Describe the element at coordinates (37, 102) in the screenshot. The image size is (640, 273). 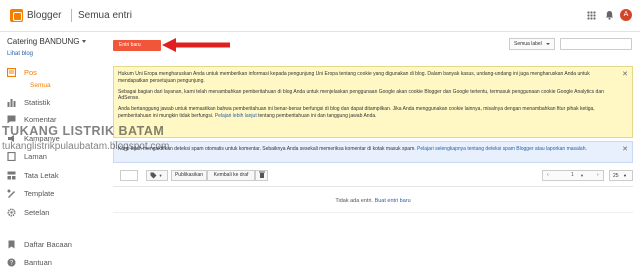
I see `sidebar-item-label: Statistik` at that location.